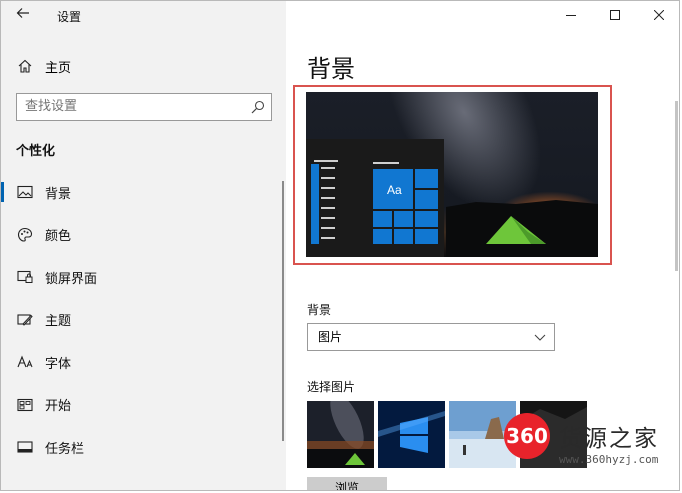  I want to click on preview-image: Aa, so click(452, 174).